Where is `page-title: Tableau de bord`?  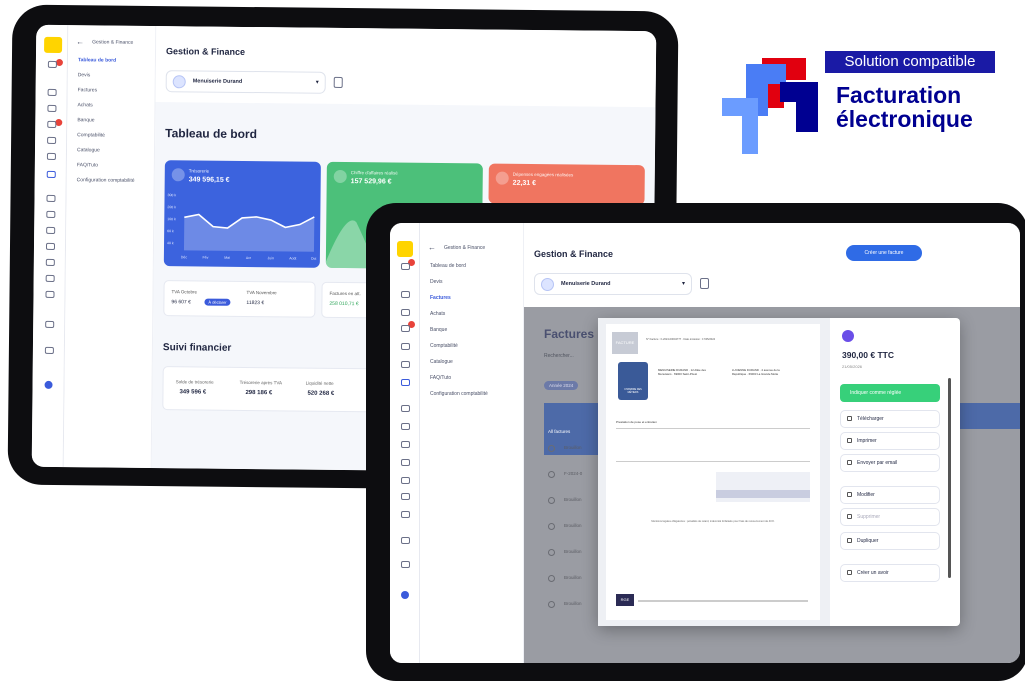 page-title: Tableau de bord is located at coordinates (211, 134).